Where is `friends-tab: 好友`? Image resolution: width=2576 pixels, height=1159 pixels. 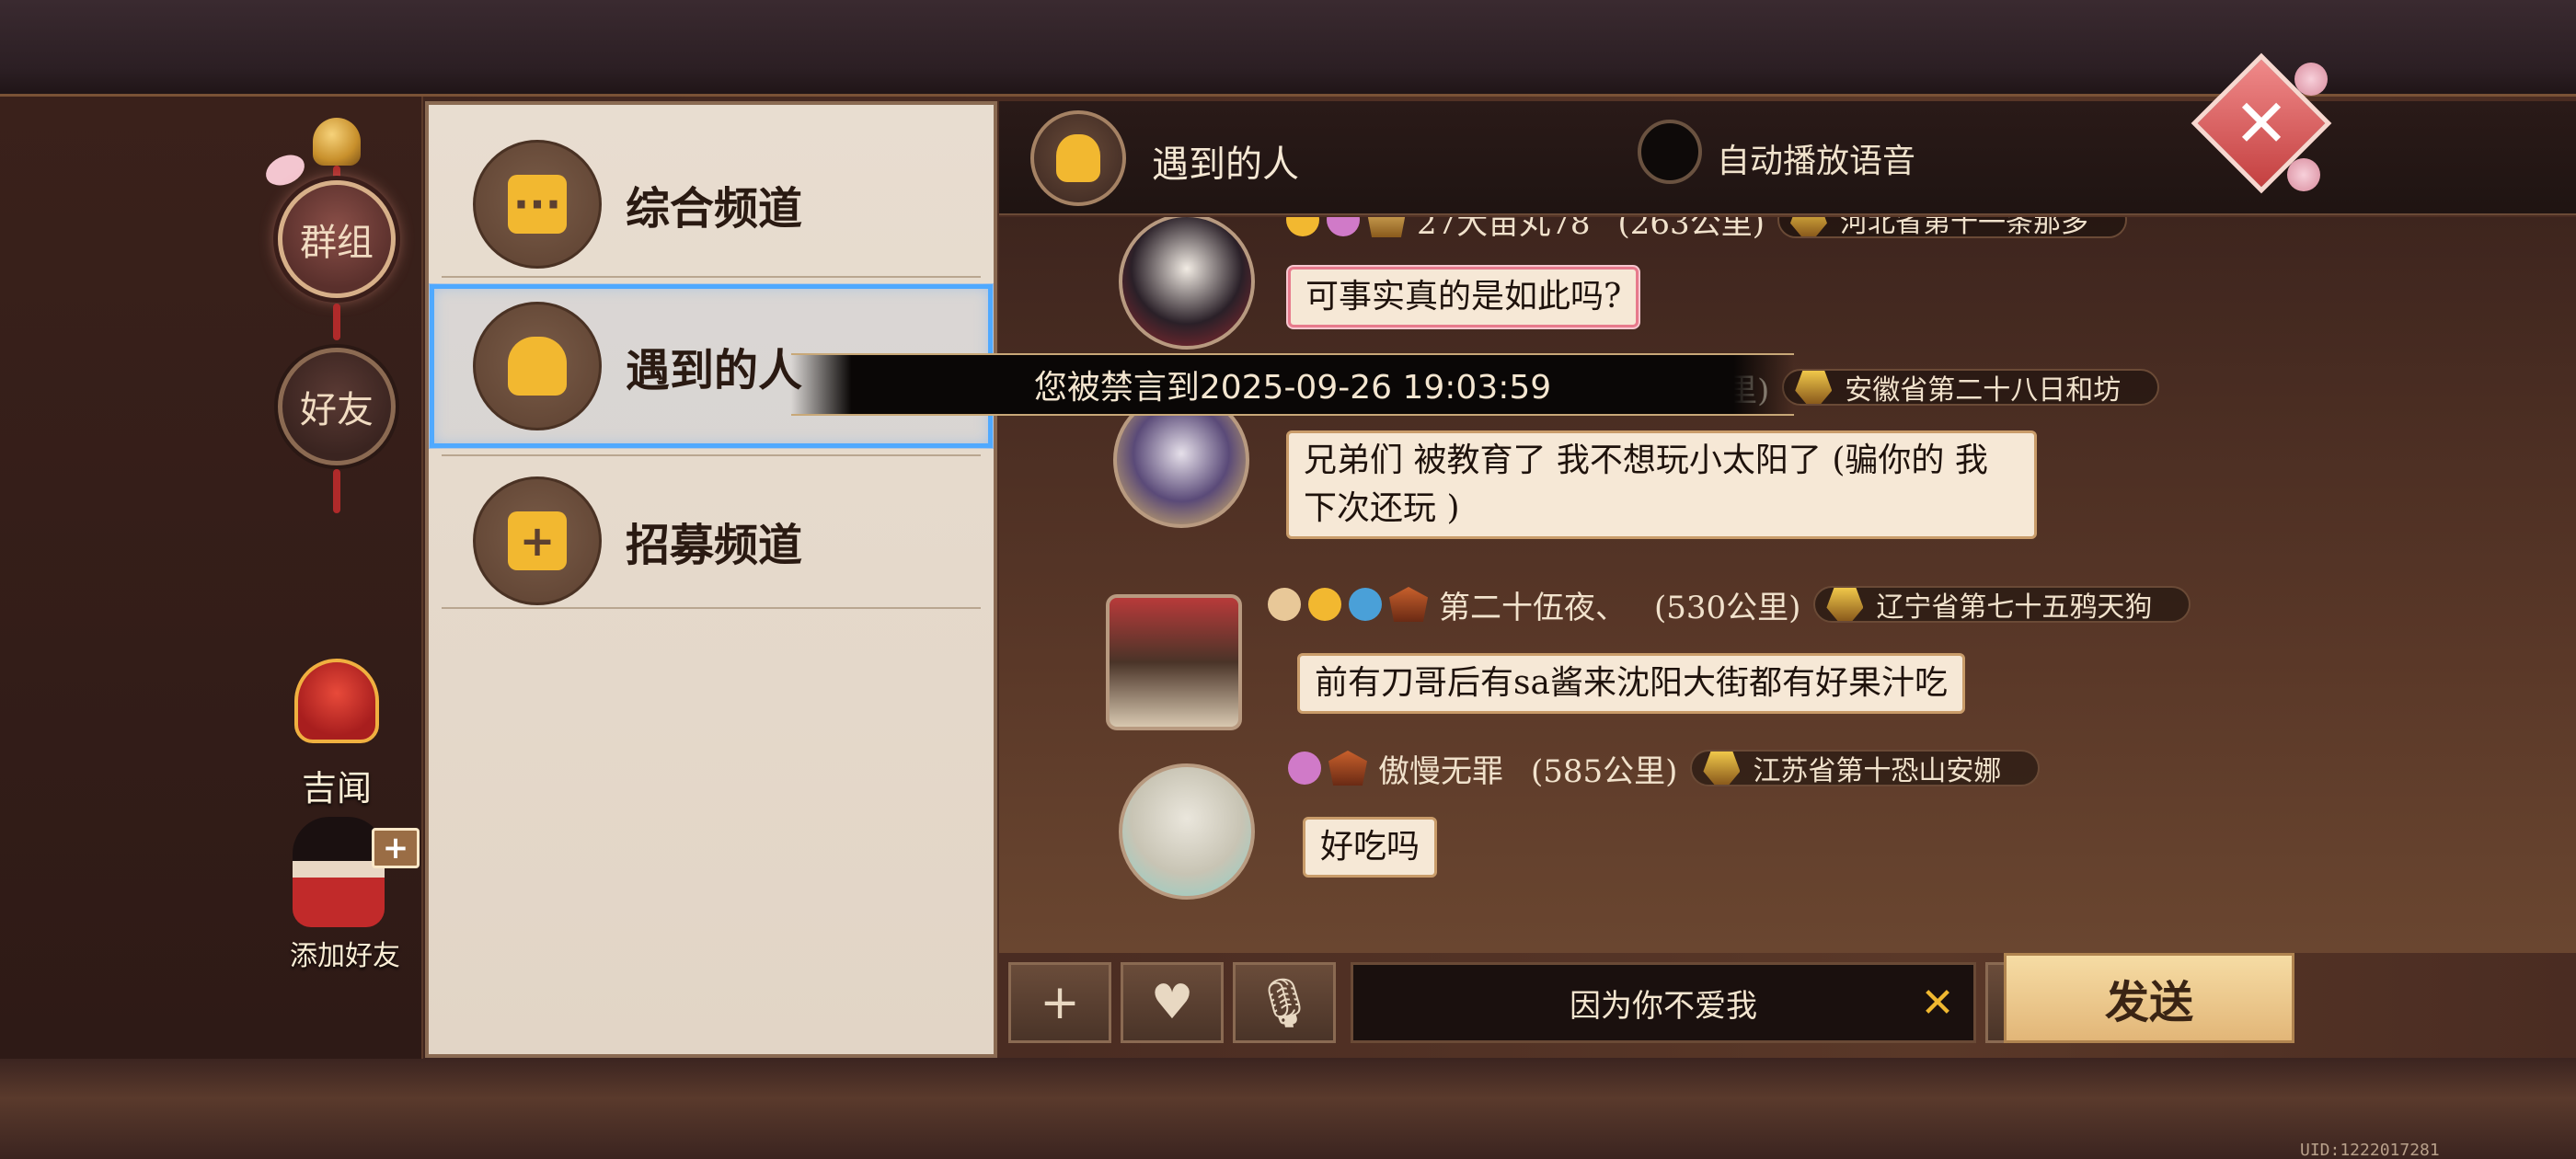 friends-tab: 好友 is located at coordinates (337, 406).